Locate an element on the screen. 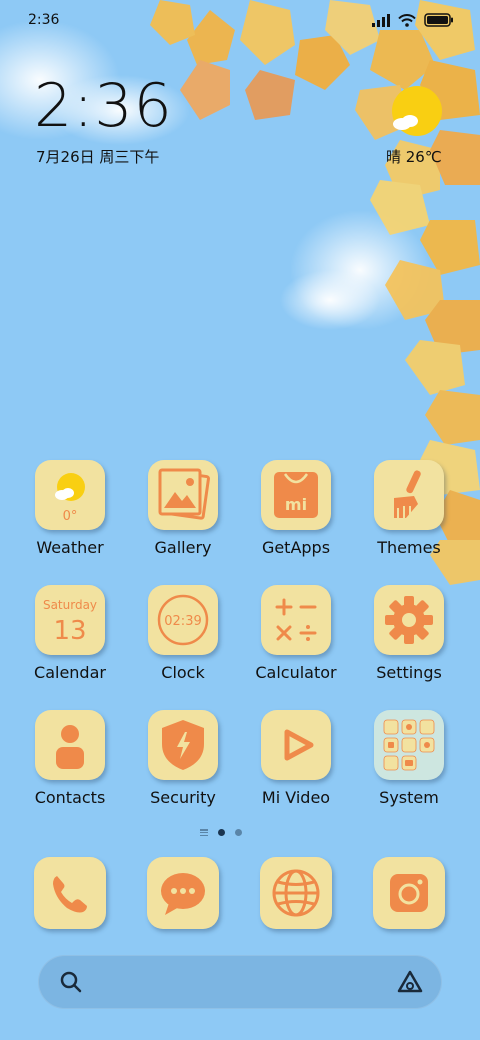 Image resolution: width=480 pixels, height=1040 pixels. dock-messages is located at coordinates (184, 894).